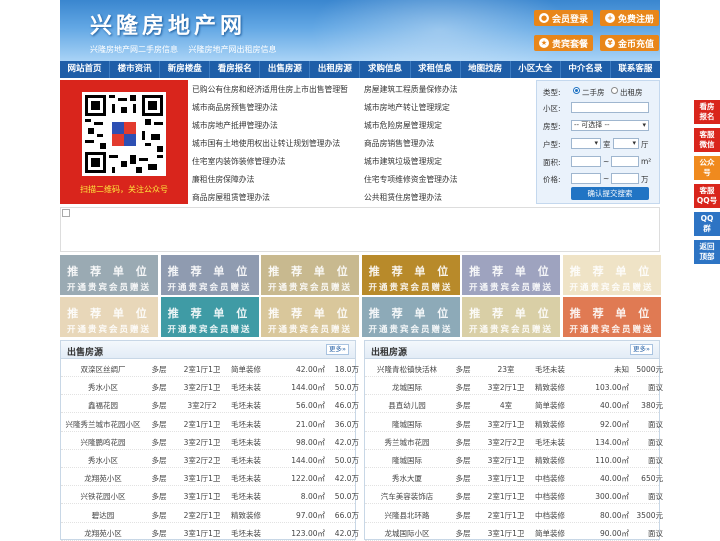 The width and height of the screenshot is (720, 541). What do you see at coordinates (103, 442) in the screenshot?
I see `listing-name: 兴隆鹏鸣花园` at bounding box center [103, 442].